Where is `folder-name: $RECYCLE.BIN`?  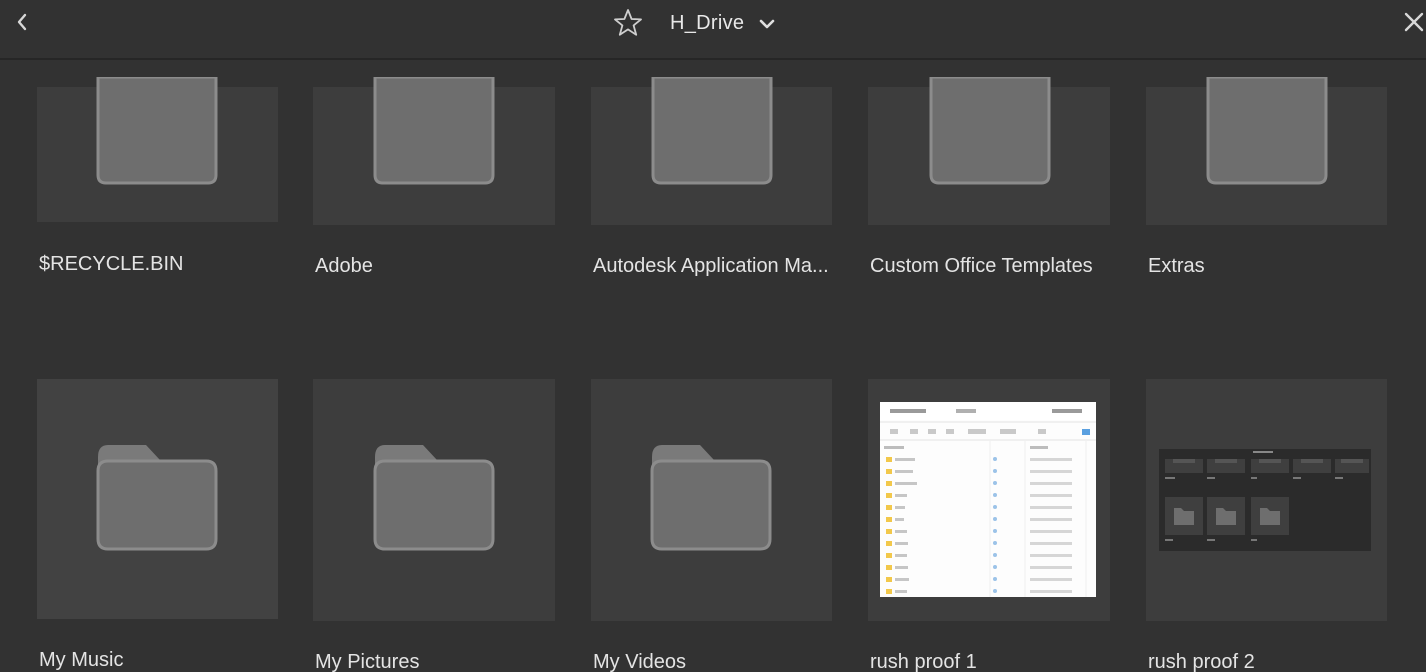 folder-name: $RECYCLE.BIN is located at coordinates (111, 264).